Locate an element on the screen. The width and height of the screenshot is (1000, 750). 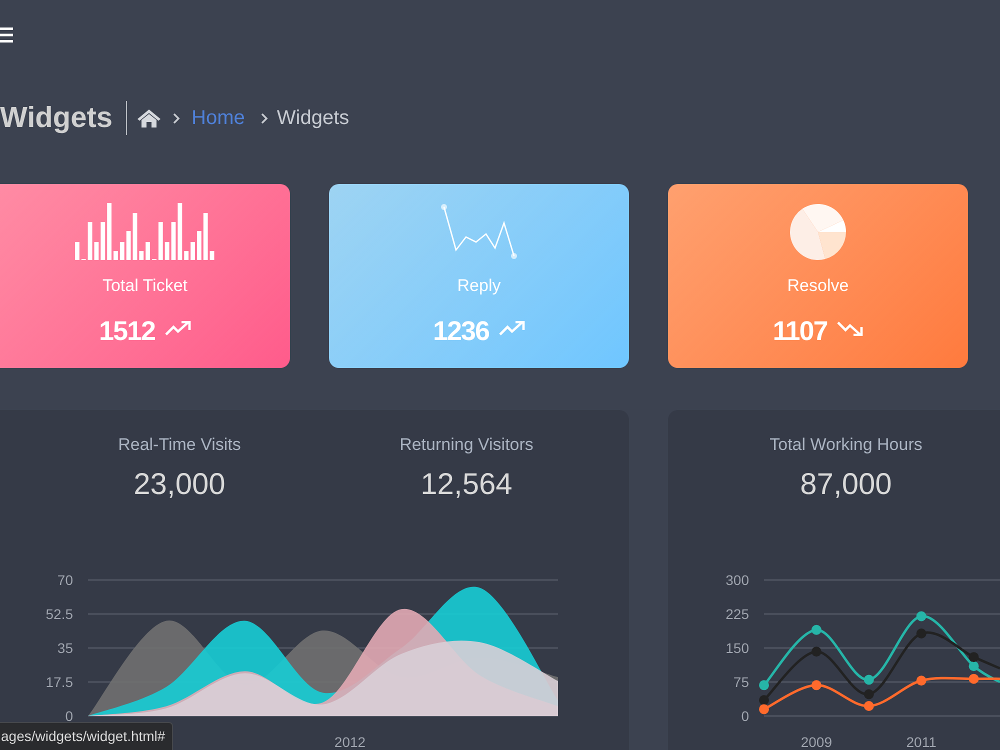
breadcrumb-current: Widgets is located at coordinates (313, 118).